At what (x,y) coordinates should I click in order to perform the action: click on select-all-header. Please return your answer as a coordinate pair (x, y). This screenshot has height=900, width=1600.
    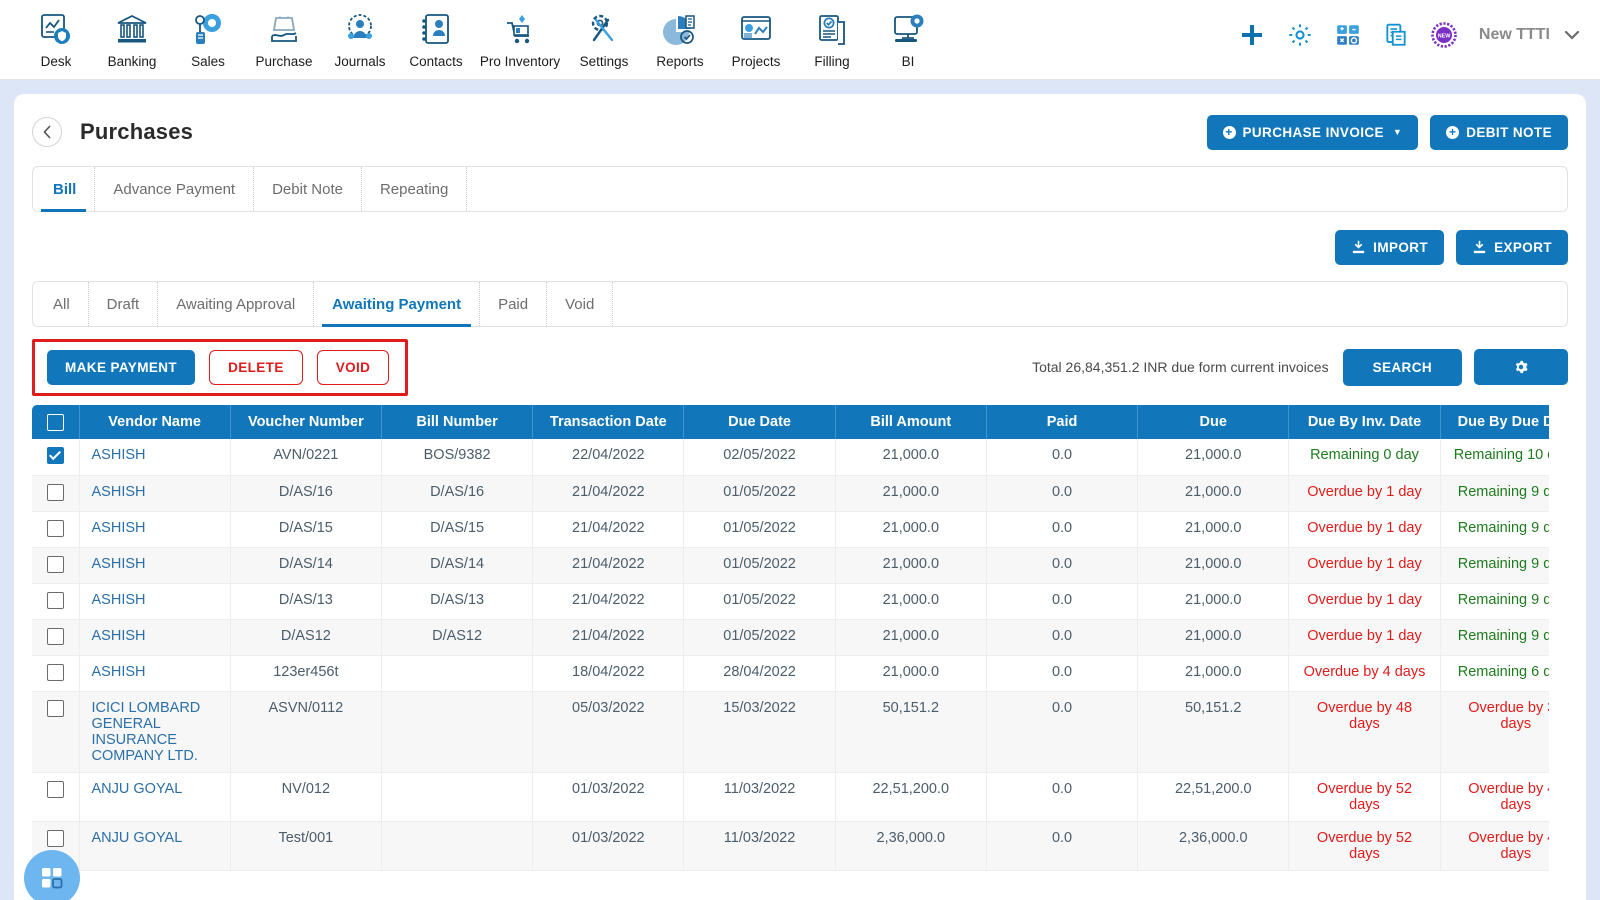
    Looking at the image, I should click on (56, 422).